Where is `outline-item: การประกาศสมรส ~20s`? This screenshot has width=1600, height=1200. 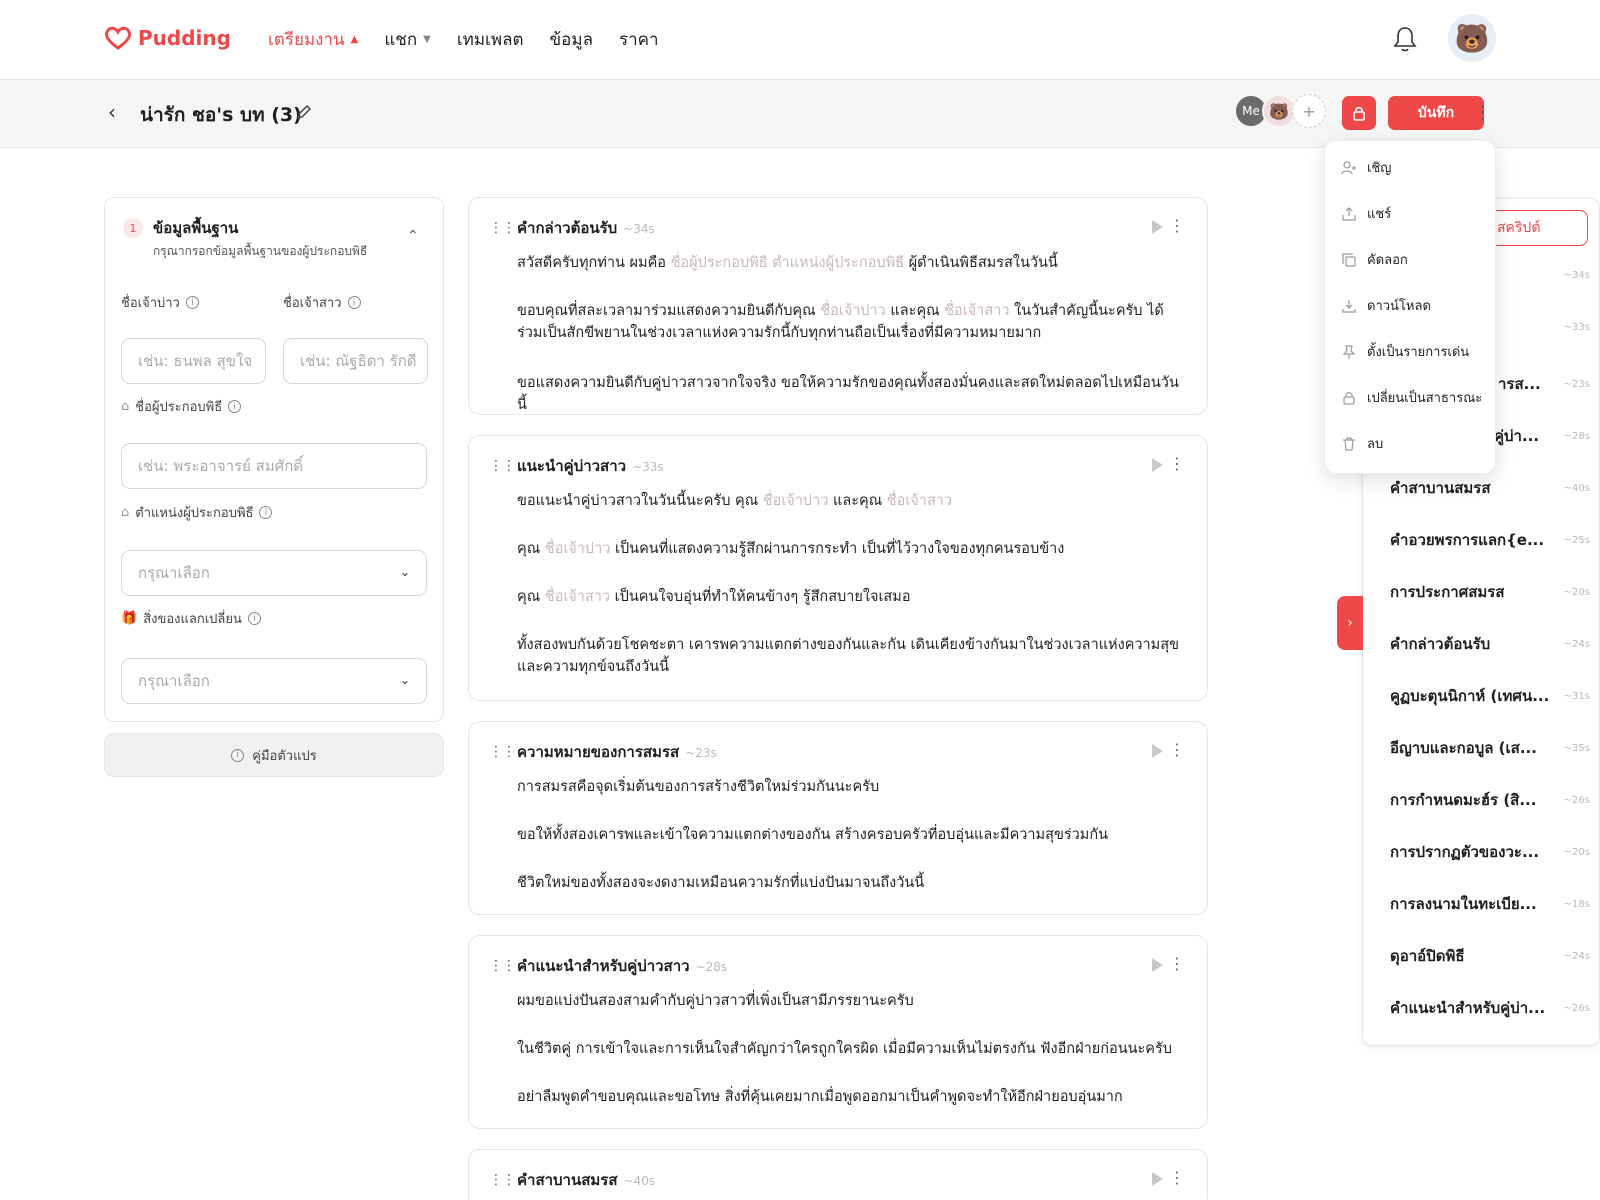
outline-item: การประกาศสมรส ~20s is located at coordinates (1490, 592).